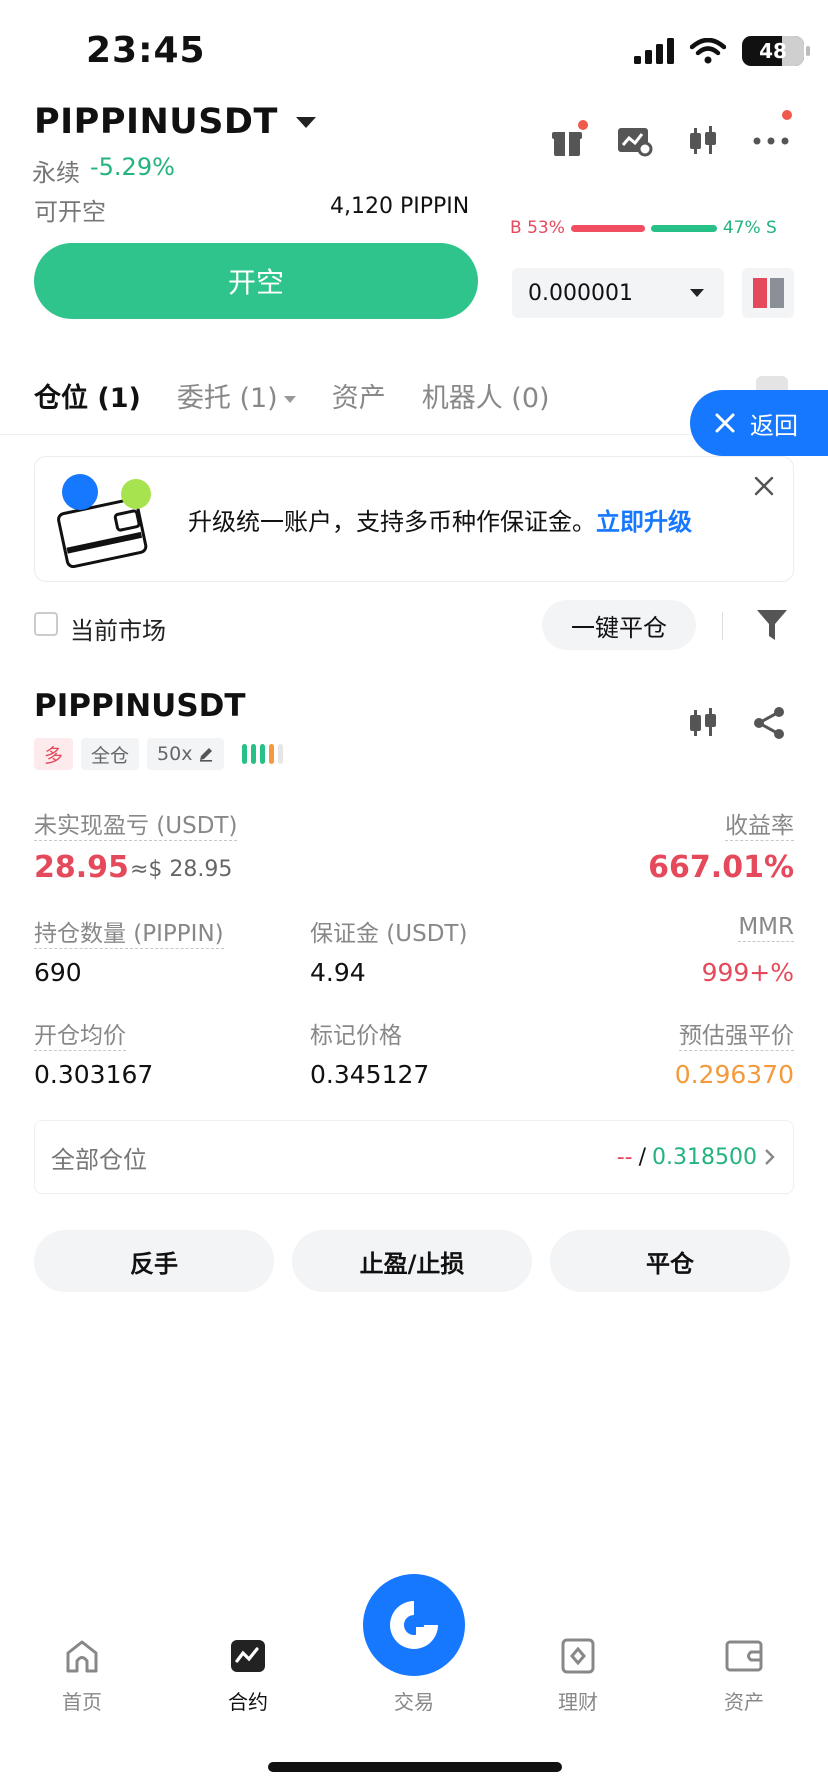 Image resolution: width=828 pixels, height=1792 pixels. What do you see at coordinates (156, 122) in the screenshot?
I see `pair-name: PIPPINUSDT` at bounding box center [156, 122].